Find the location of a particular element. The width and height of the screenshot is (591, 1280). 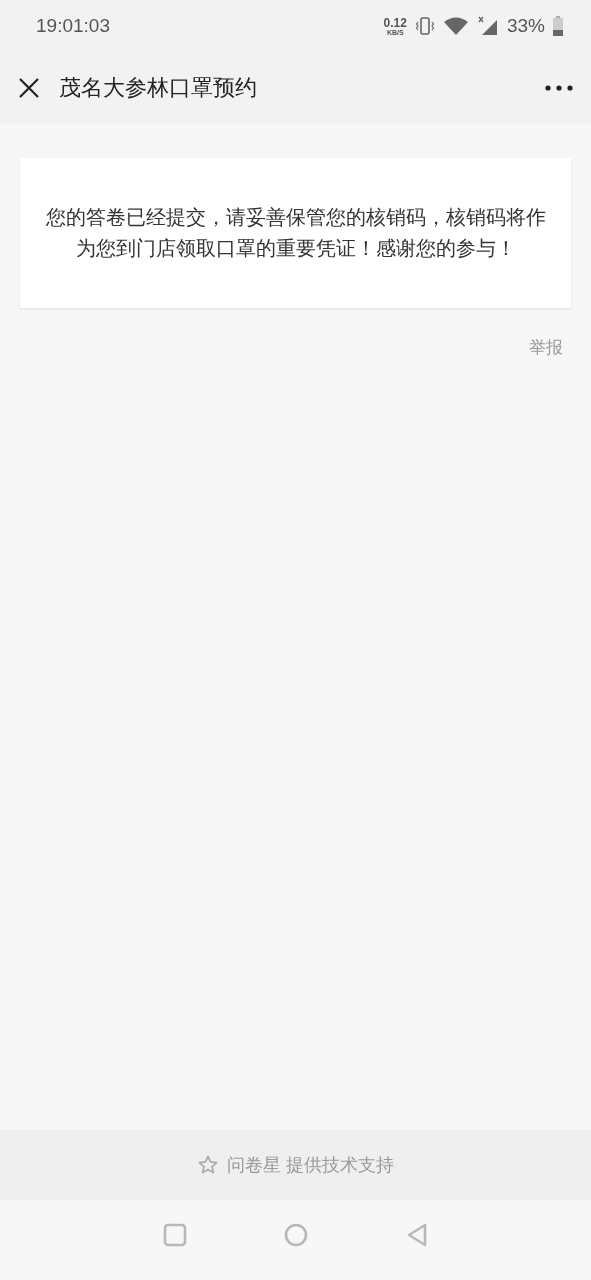

star-icon is located at coordinates (207, 1165).